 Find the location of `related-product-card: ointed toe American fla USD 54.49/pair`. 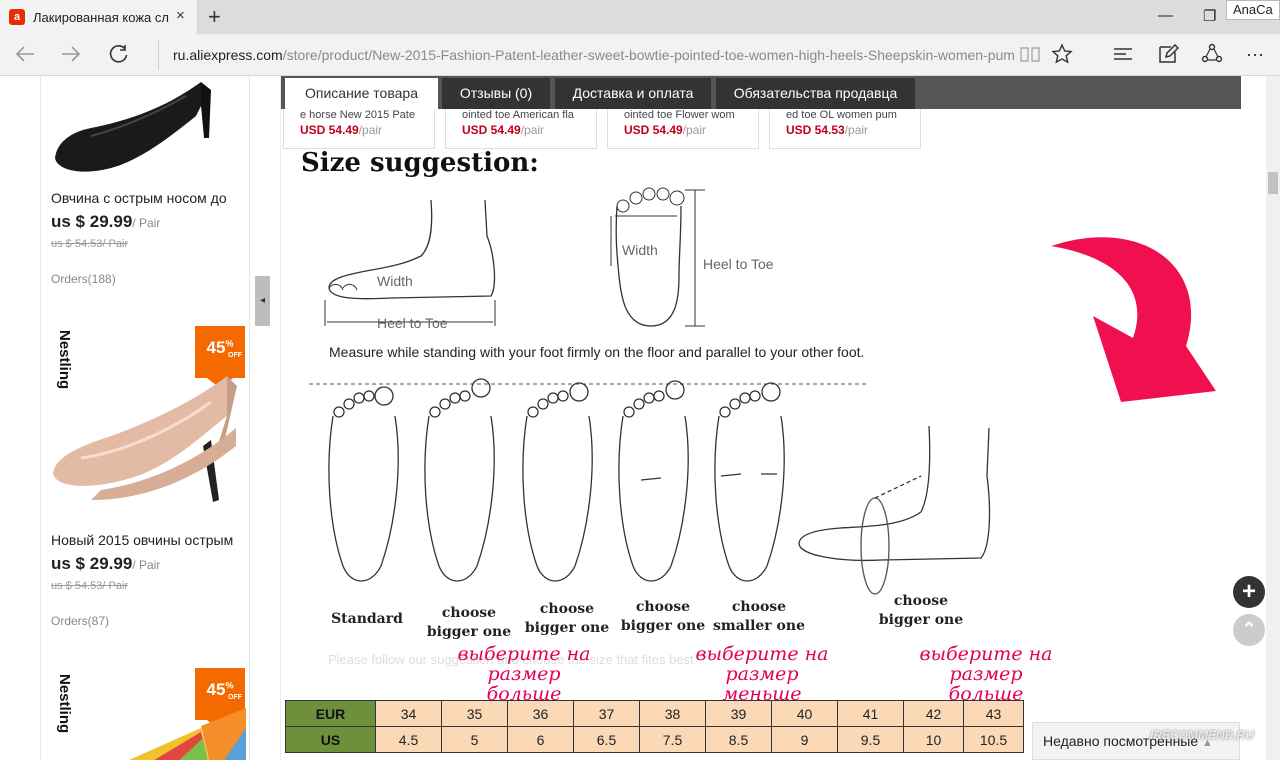

related-product-card: ointed toe American fla USD 54.49/pair is located at coordinates (521, 129).